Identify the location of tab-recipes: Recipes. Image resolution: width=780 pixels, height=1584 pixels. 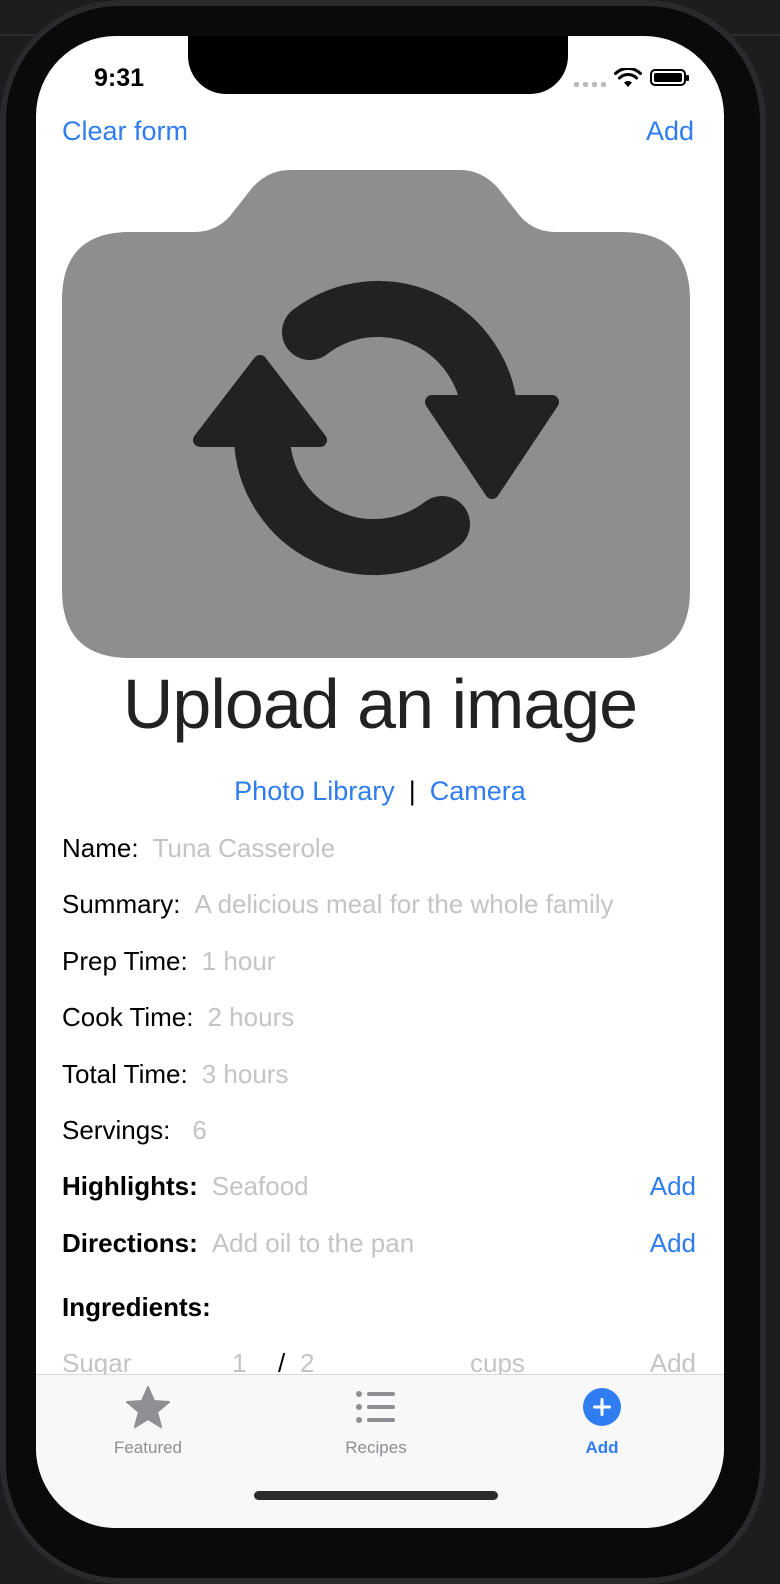
(376, 1421).